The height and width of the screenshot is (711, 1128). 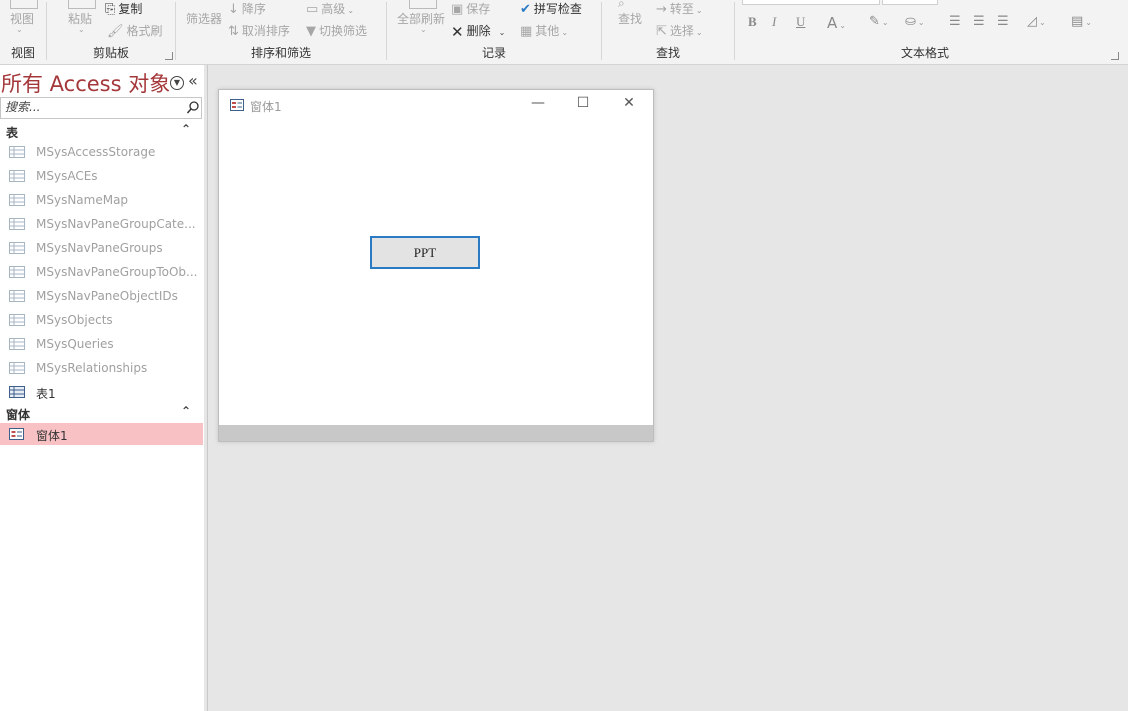 What do you see at coordinates (436, 433) in the screenshot?
I see `form-window-status-bar` at bounding box center [436, 433].